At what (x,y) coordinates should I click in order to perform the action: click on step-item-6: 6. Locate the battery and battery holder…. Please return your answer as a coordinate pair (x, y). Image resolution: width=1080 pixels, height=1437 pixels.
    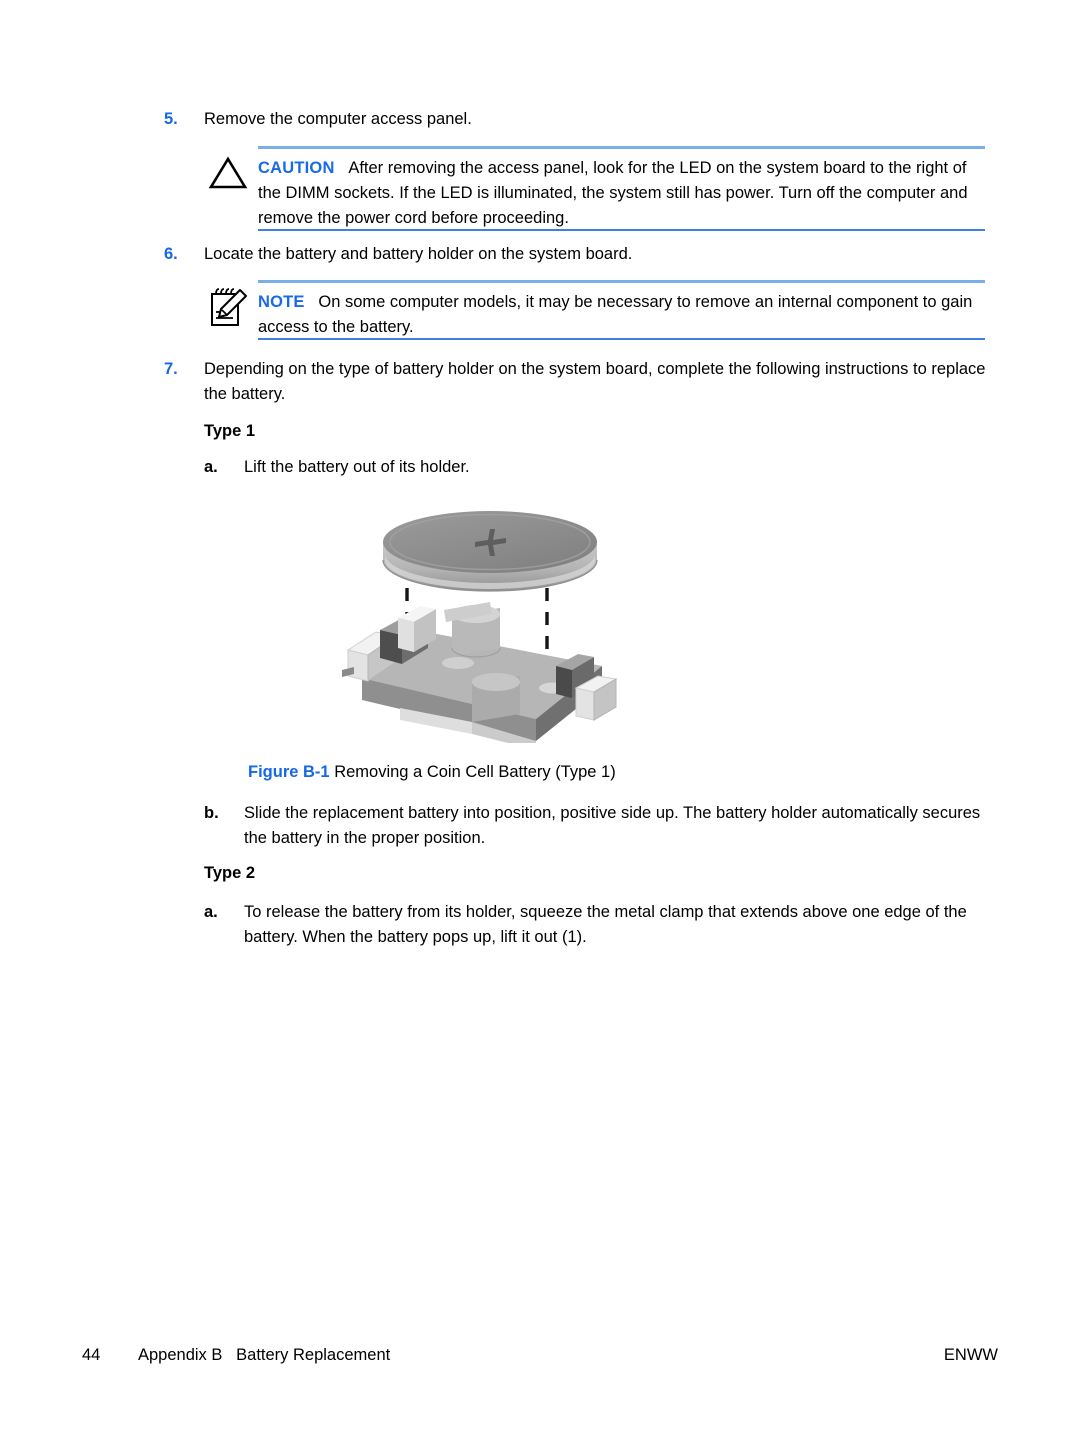
    Looking at the image, I should click on (575, 254).